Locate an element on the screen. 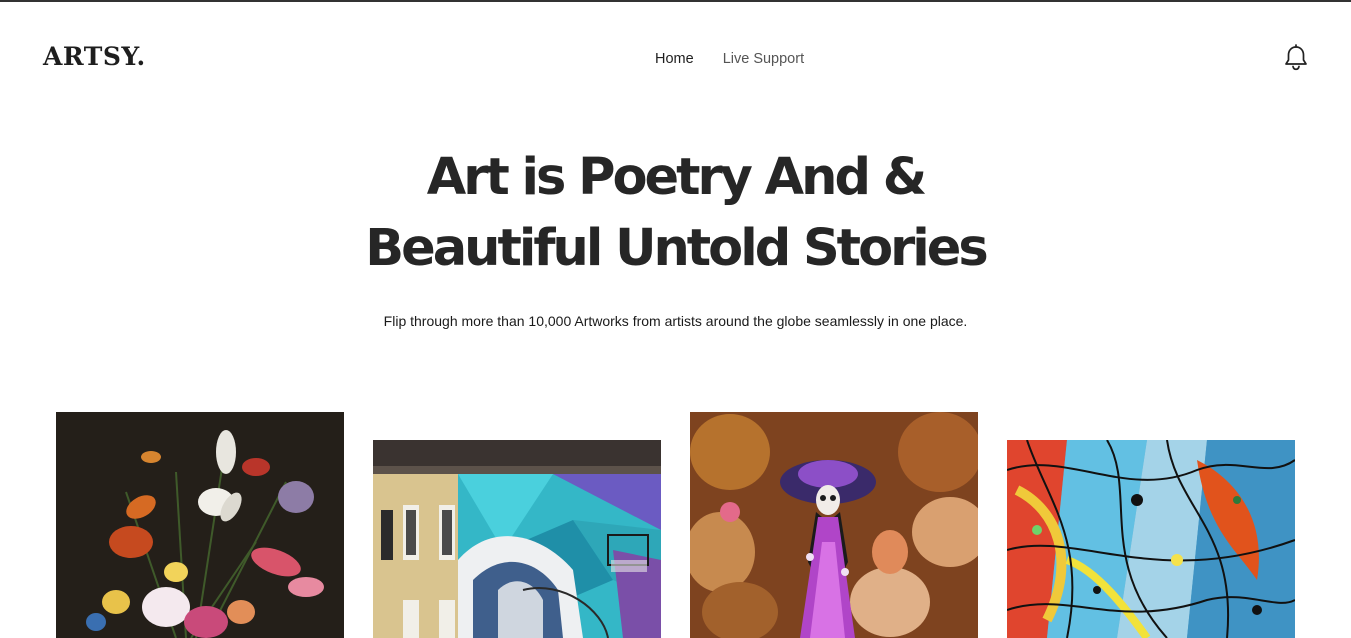 The width and height of the screenshot is (1351, 638). artwork-card-abstract is located at coordinates (1151, 539).